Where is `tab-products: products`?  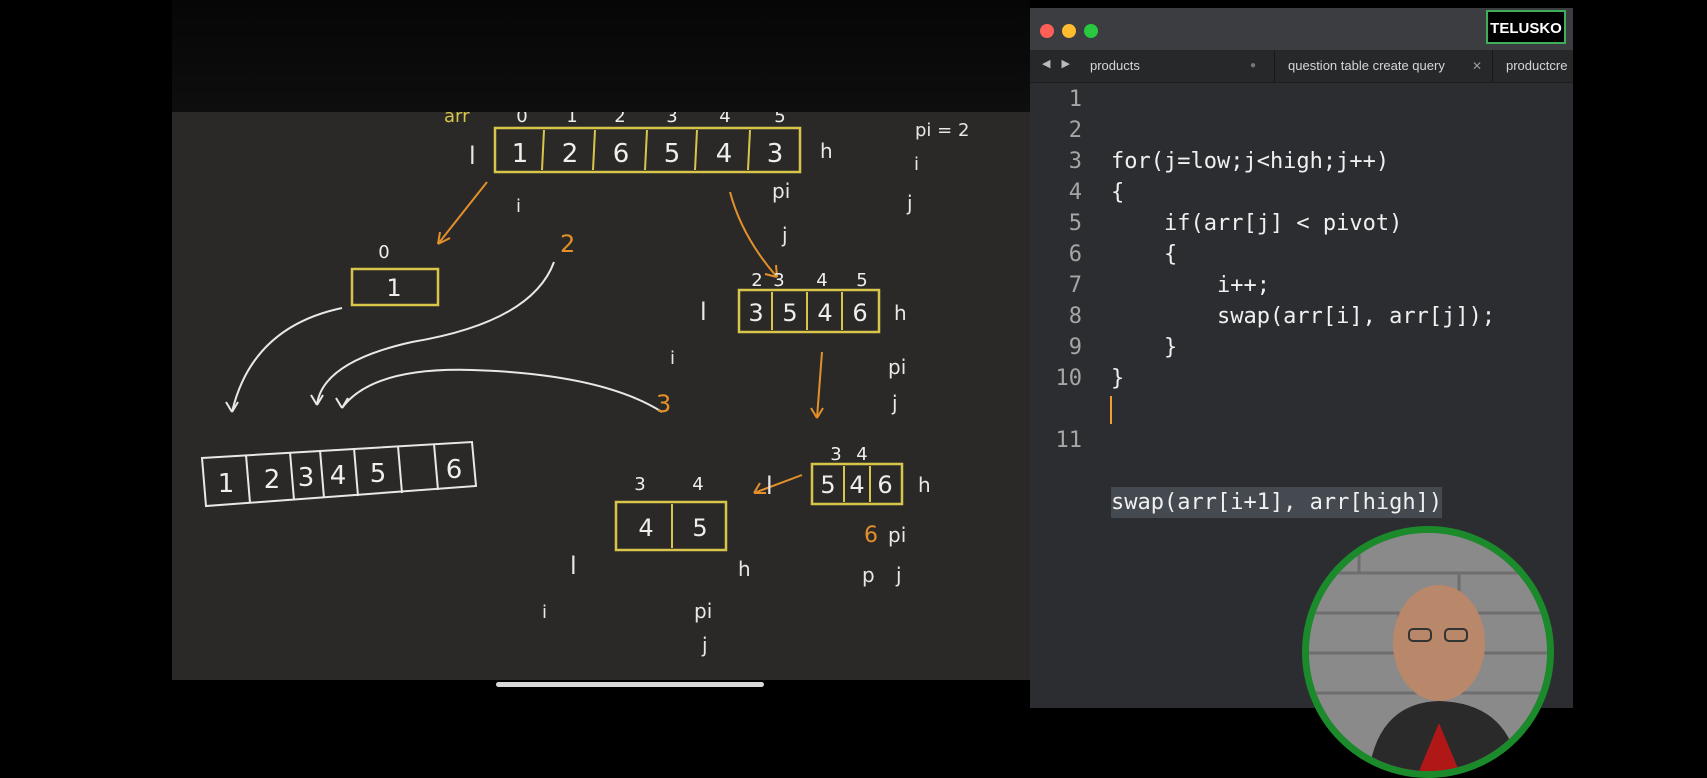
tab-products: products is located at coordinates (1115, 66).